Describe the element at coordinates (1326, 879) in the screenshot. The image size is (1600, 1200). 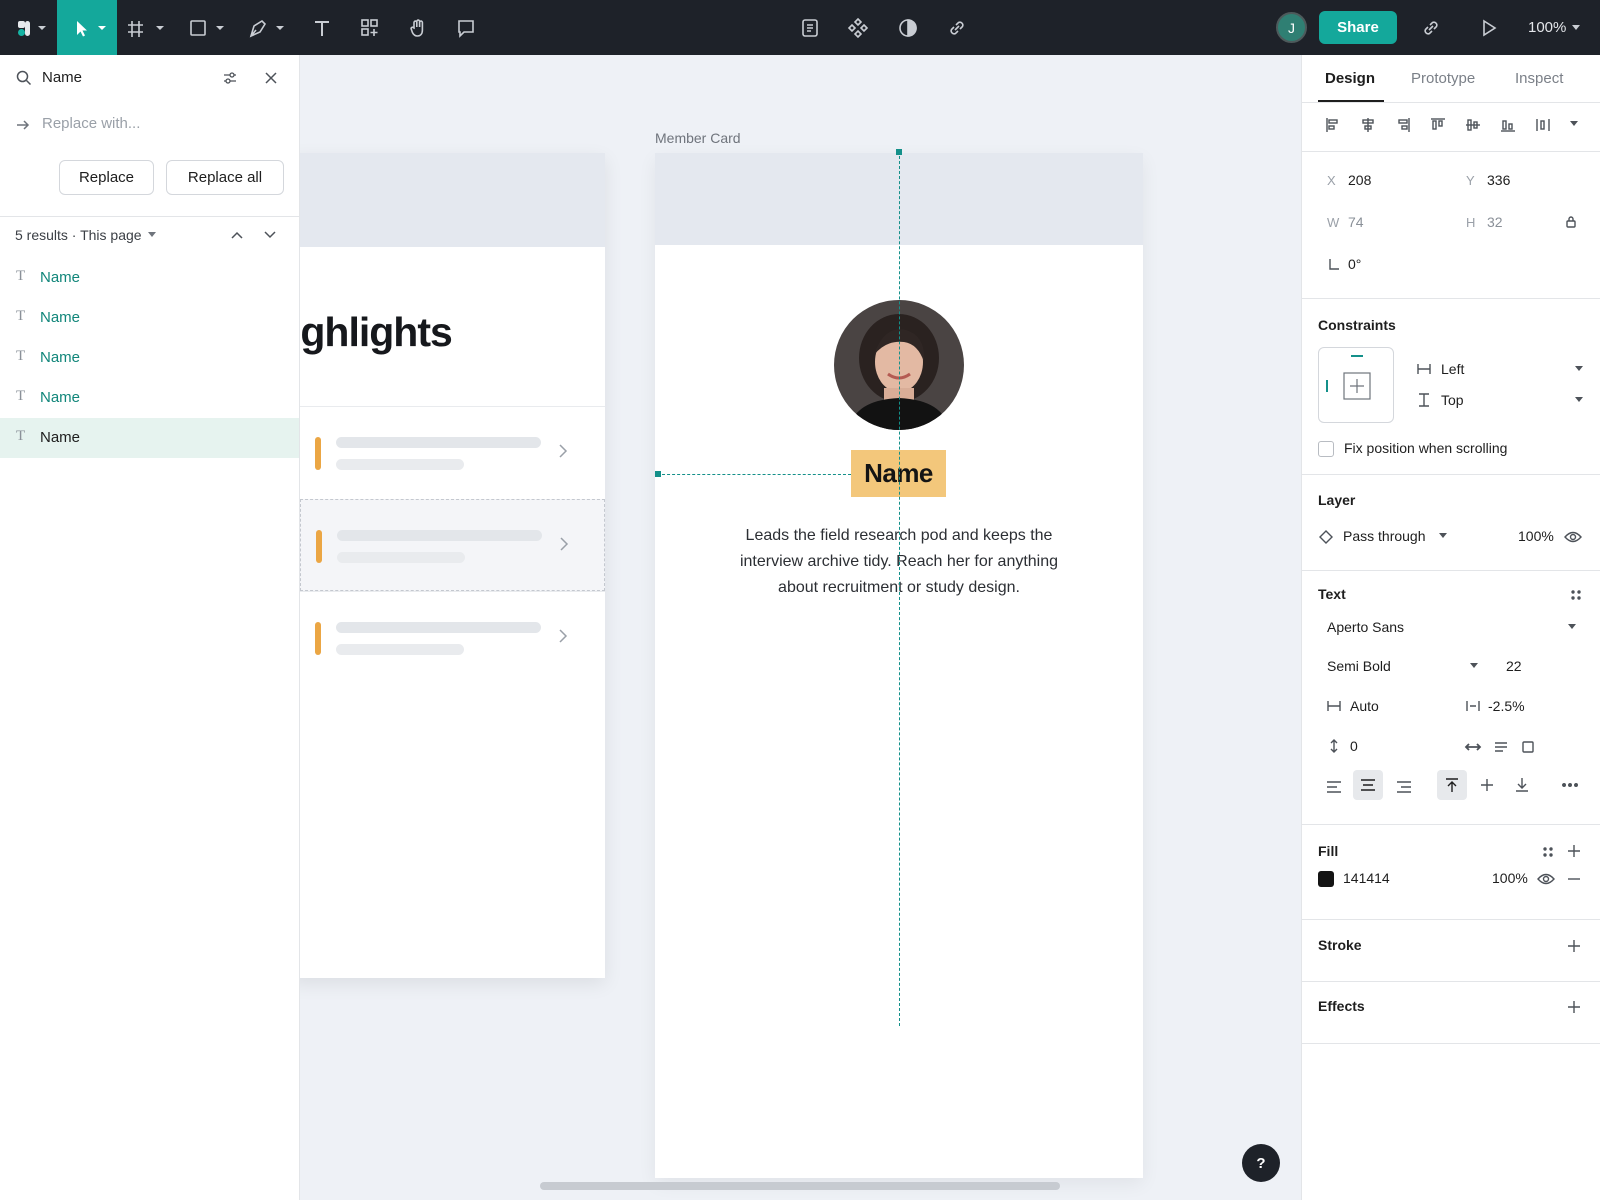
I see `fill-color-swatch` at that location.